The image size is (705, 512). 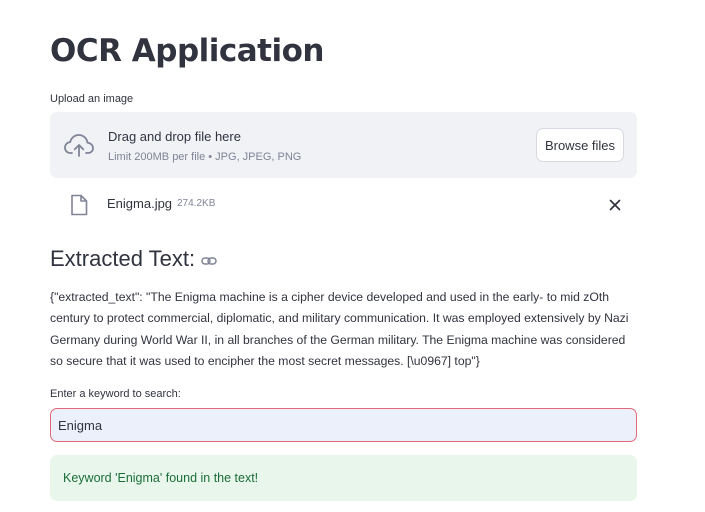 What do you see at coordinates (79, 205) in the screenshot?
I see `file-icon` at bounding box center [79, 205].